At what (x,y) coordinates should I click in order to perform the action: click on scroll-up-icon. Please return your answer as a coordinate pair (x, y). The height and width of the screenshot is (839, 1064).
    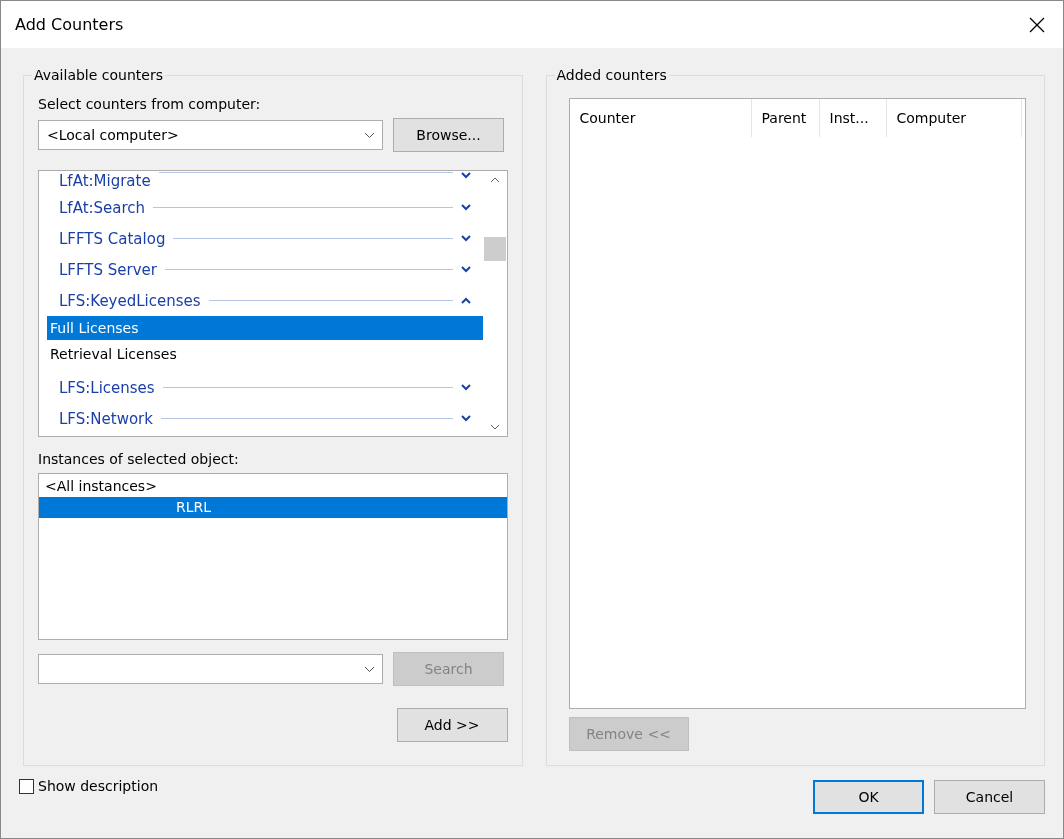
    Looking at the image, I should click on (494, 180).